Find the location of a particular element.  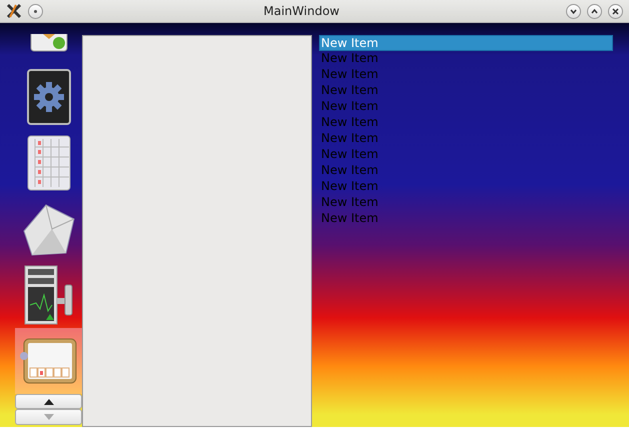

gear-icon is located at coordinates (48, 97).